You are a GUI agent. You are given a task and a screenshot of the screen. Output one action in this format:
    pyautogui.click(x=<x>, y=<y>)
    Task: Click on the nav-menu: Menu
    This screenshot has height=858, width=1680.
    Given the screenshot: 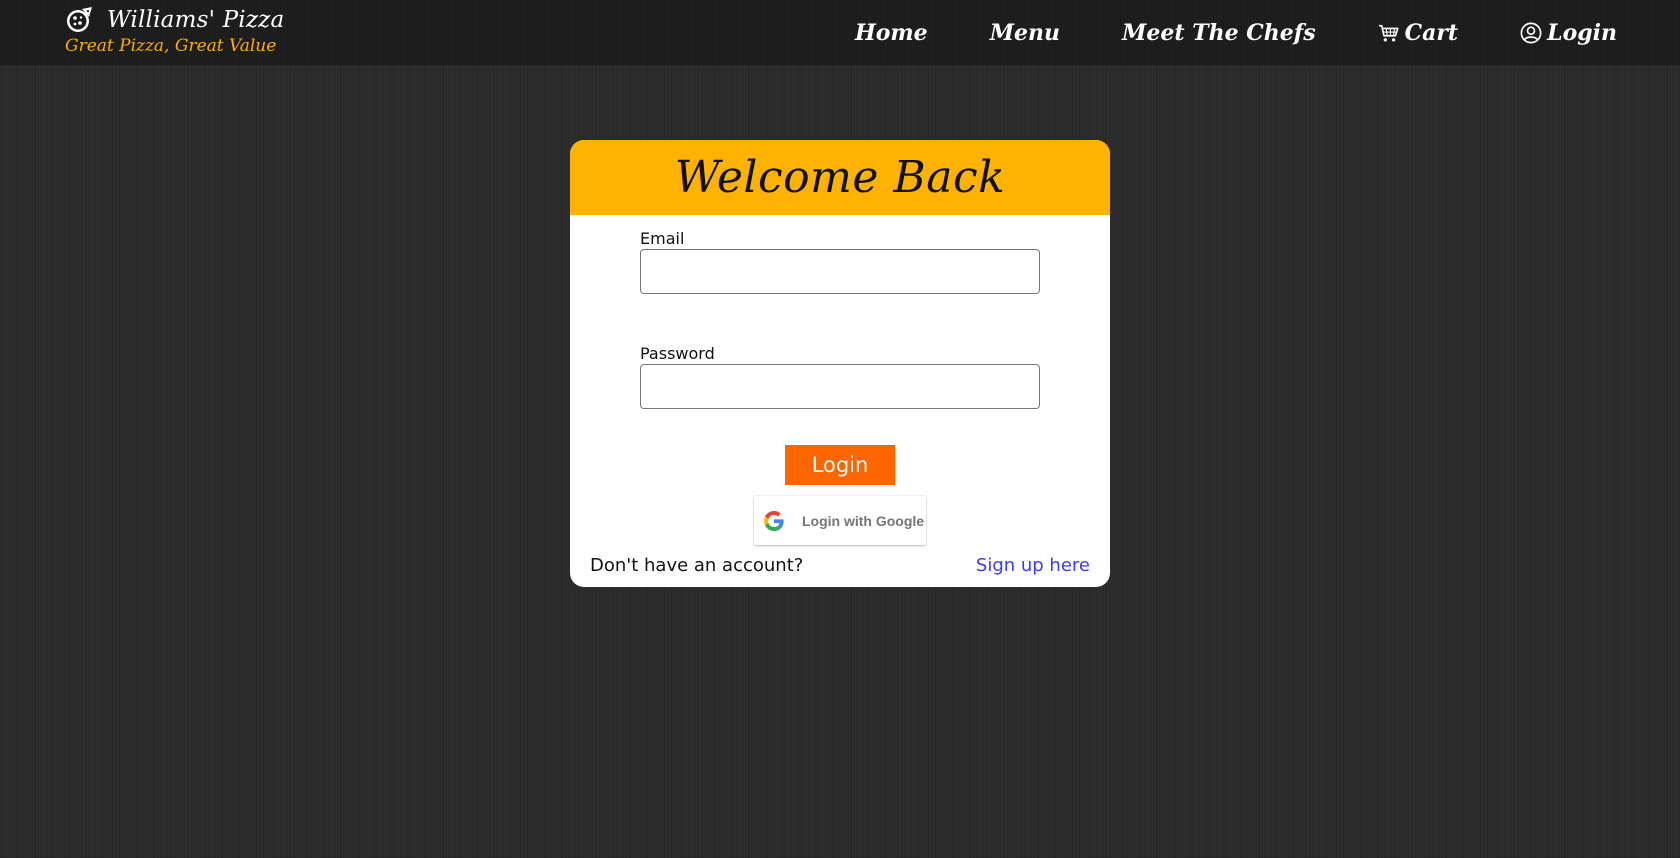 What is the action you would take?
    pyautogui.click(x=1025, y=33)
    